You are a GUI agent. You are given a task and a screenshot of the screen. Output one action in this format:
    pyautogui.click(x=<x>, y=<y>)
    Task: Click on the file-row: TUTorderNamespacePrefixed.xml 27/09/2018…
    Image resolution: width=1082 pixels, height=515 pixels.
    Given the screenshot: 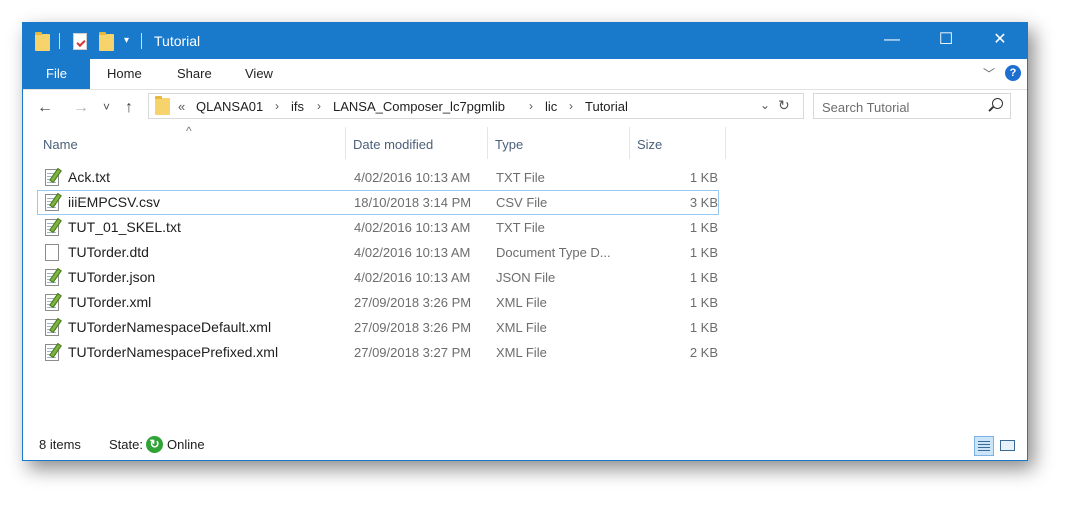 What is the action you would take?
    pyautogui.click(x=378, y=352)
    